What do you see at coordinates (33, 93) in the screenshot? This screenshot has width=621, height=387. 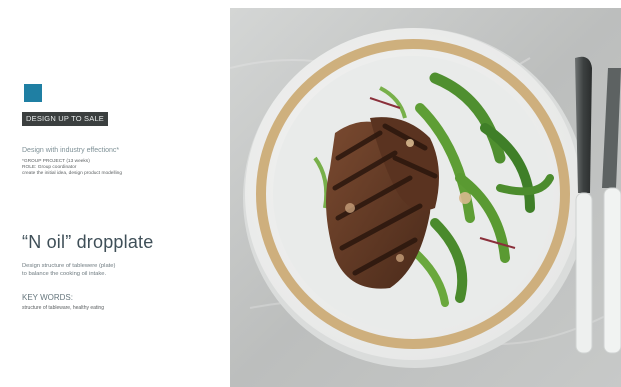 I see `logo-mark-icon` at bounding box center [33, 93].